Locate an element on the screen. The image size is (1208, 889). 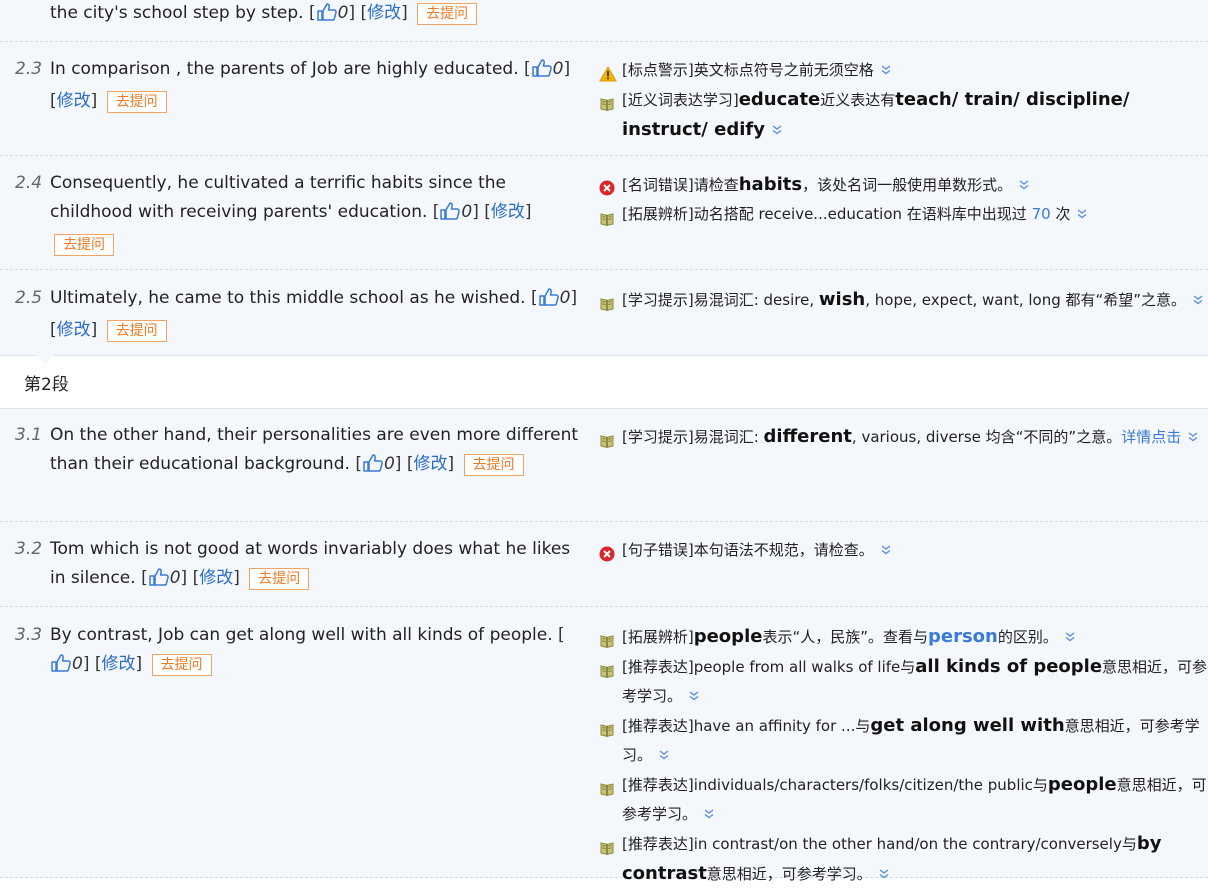
sentence-number: 3.3 is located at coordinates (29, 635).